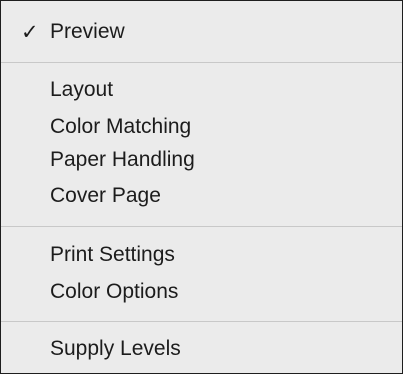 This screenshot has height=374, width=403. I want to click on menu-item-preview: Preview, so click(87, 32).